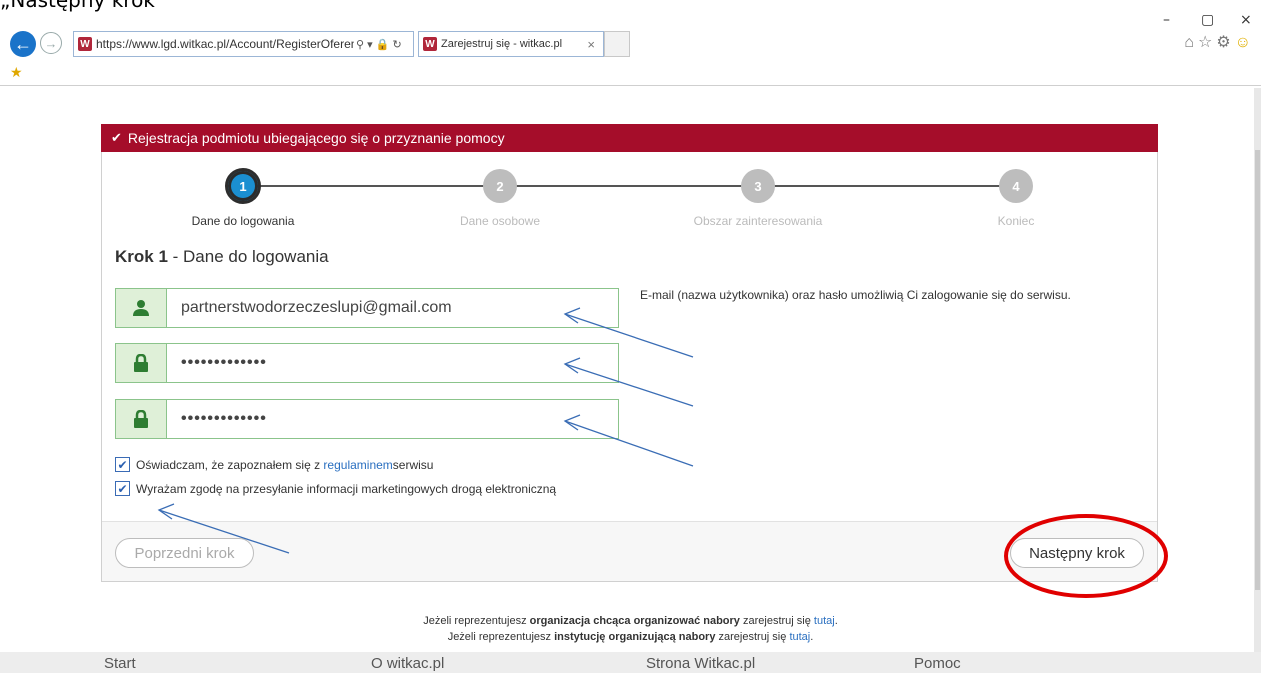 The image size is (1261, 673). What do you see at coordinates (407, 663) in the screenshot?
I see `nav-about: O witkac.pl` at bounding box center [407, 663].